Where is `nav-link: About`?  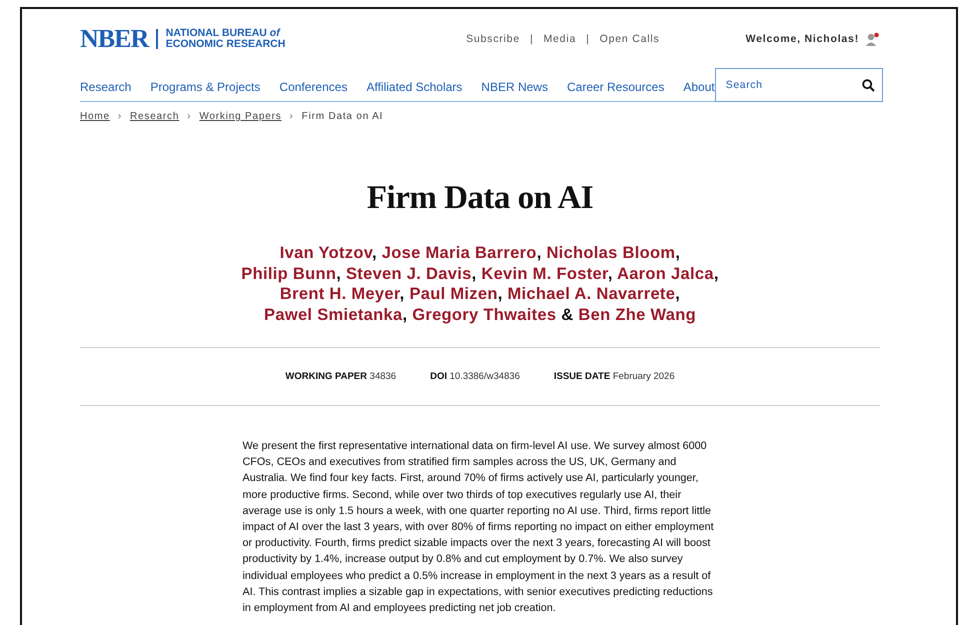 nav-link: About is located at coordinates (699, 87).